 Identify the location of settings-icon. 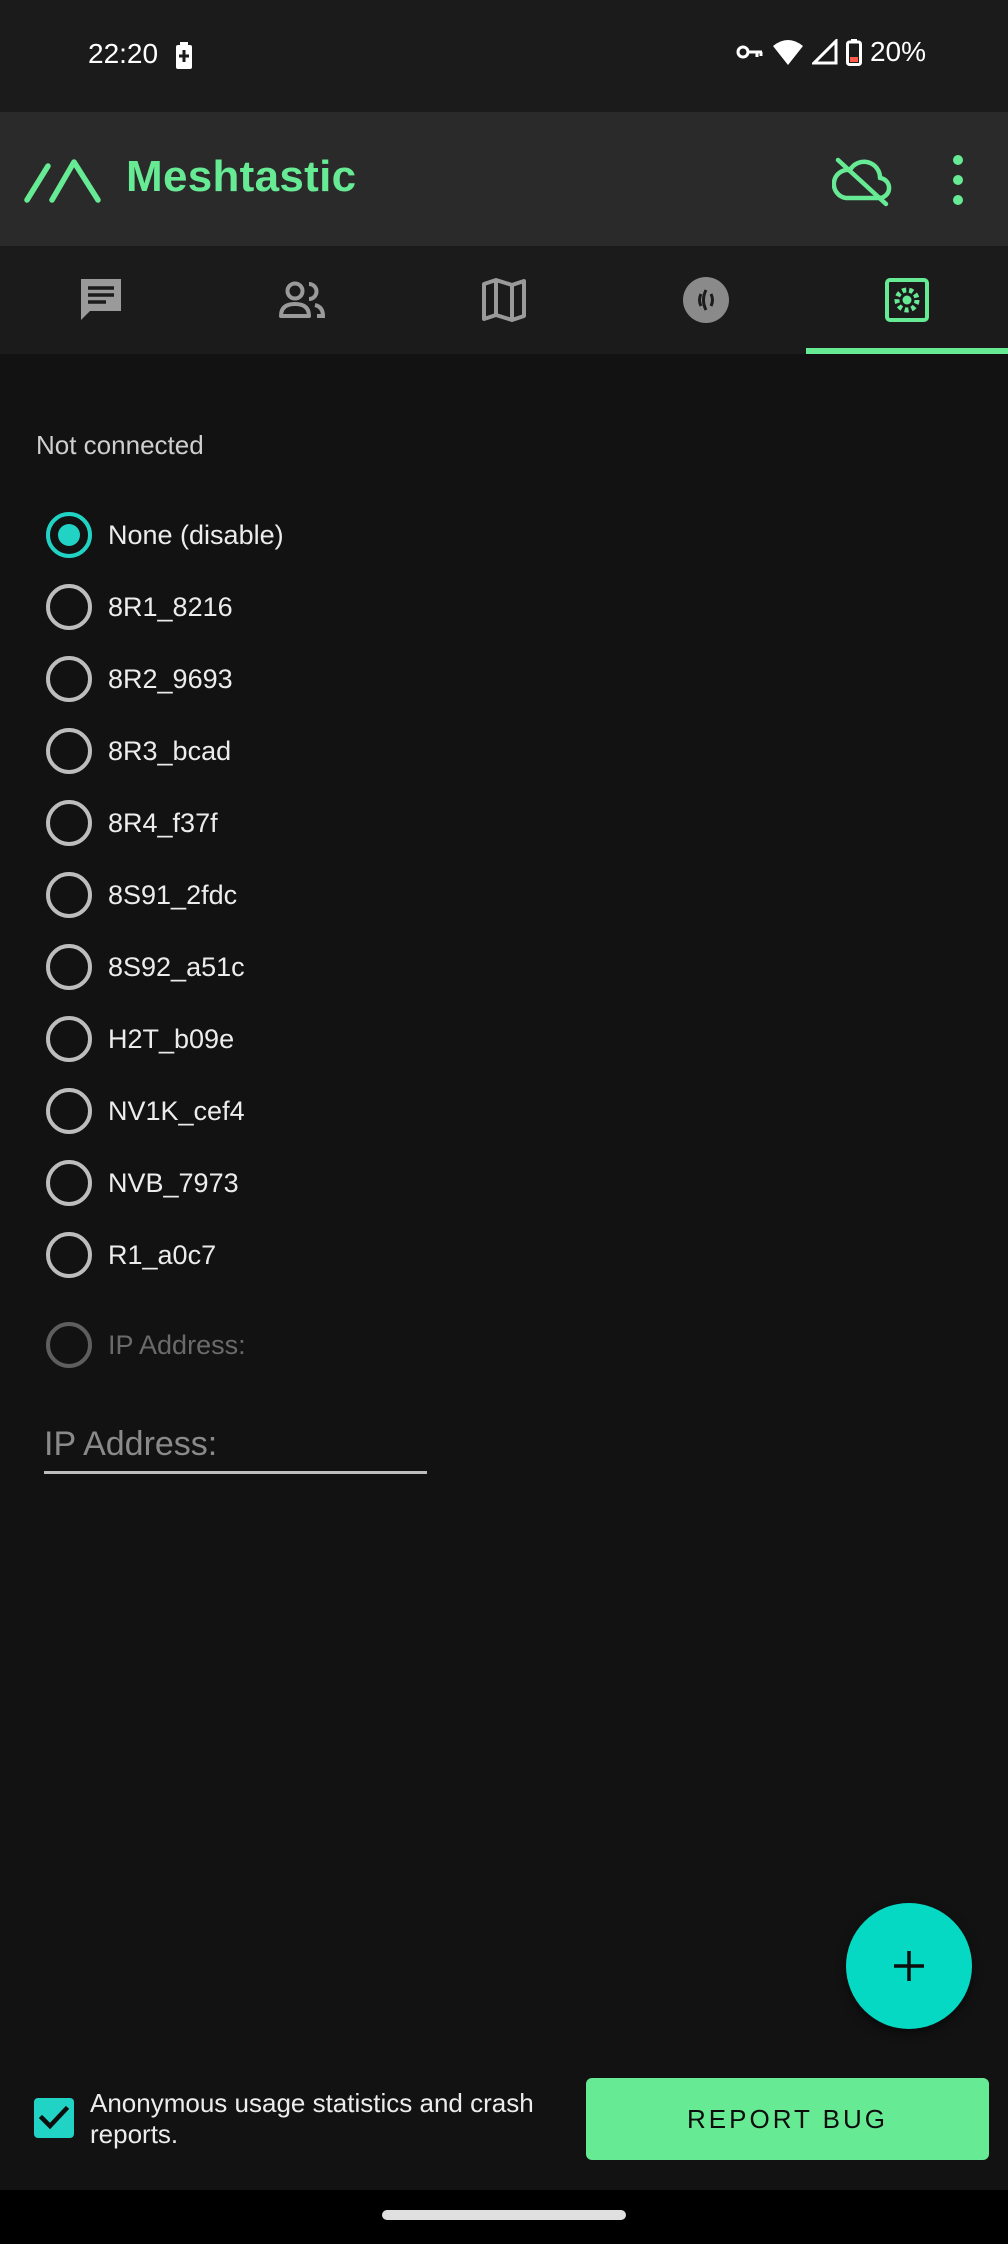
(907, 300).